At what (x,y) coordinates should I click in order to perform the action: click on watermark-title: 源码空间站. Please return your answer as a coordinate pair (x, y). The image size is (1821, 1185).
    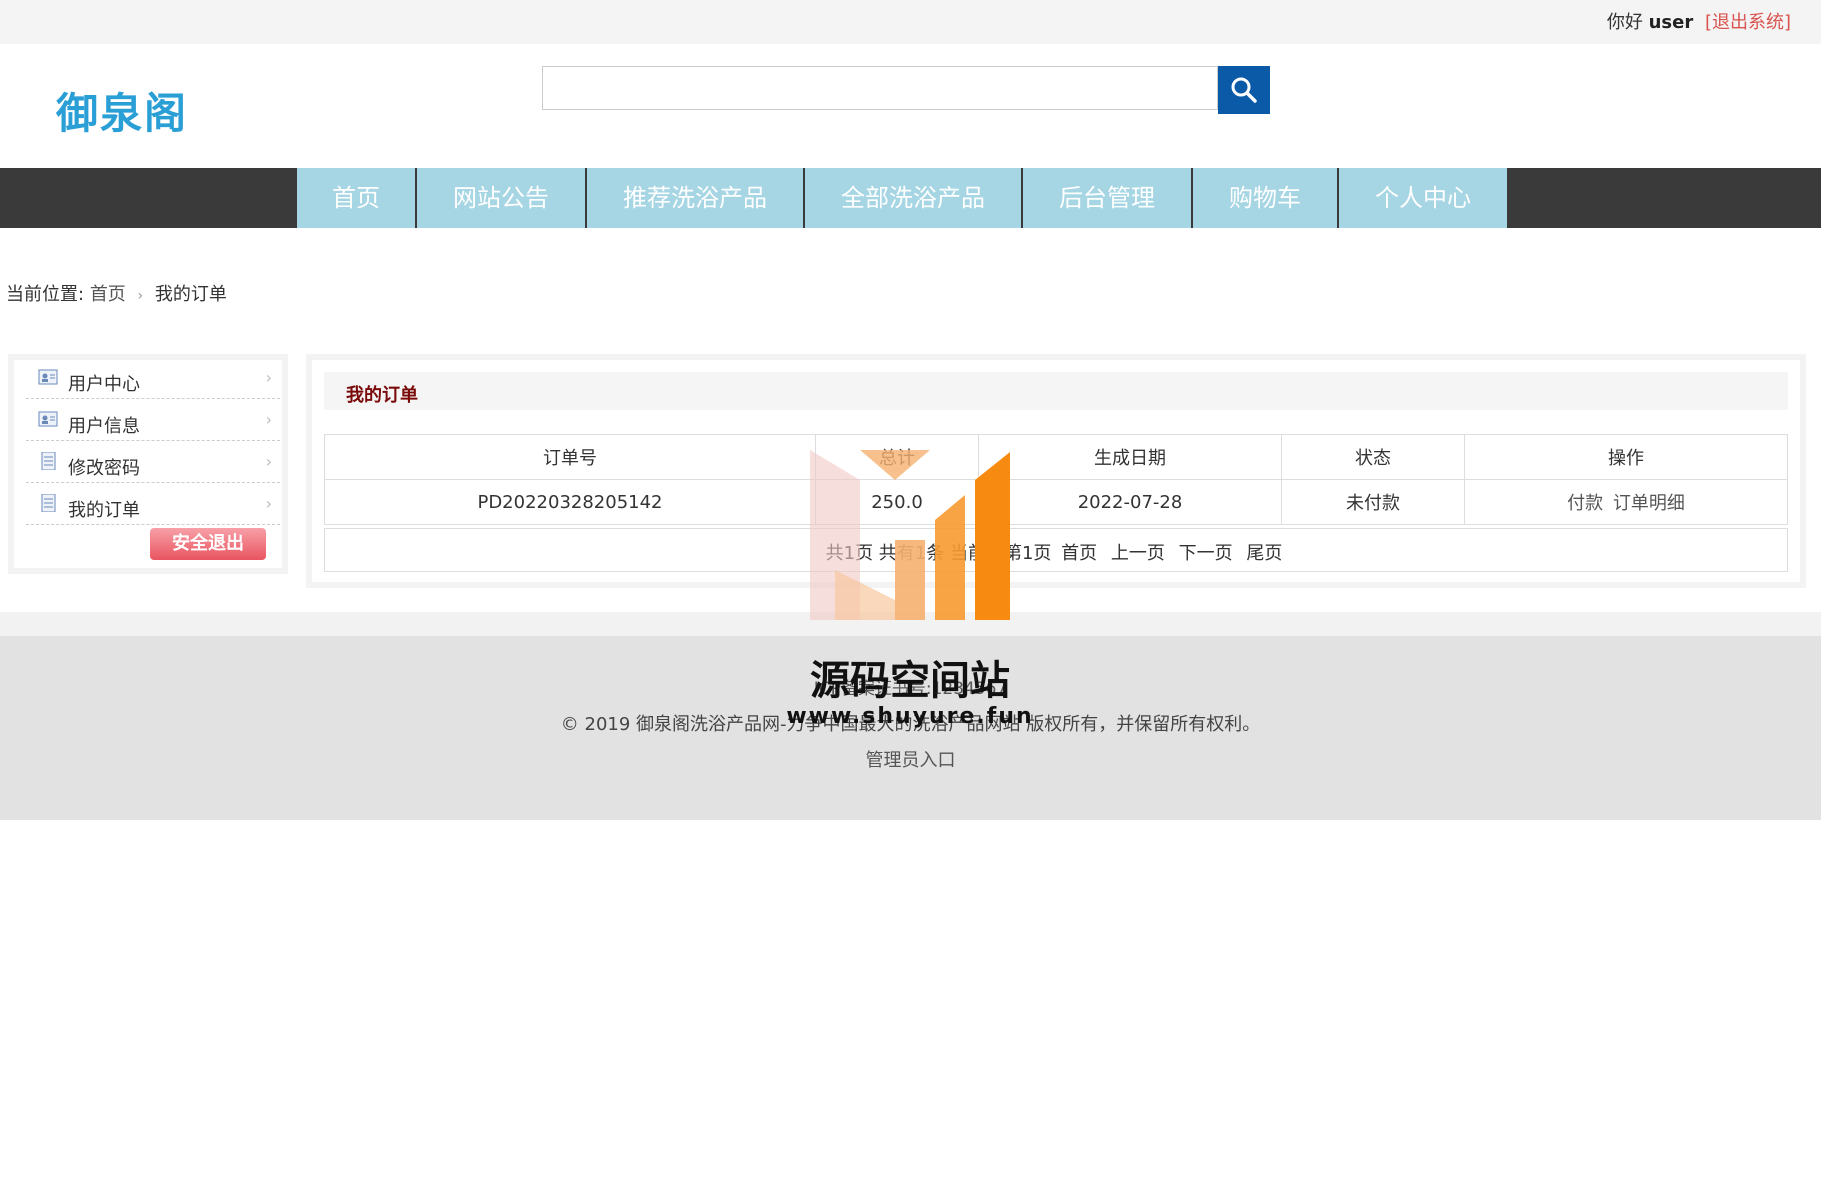
    Looking at the image, I should click on (910, 681).